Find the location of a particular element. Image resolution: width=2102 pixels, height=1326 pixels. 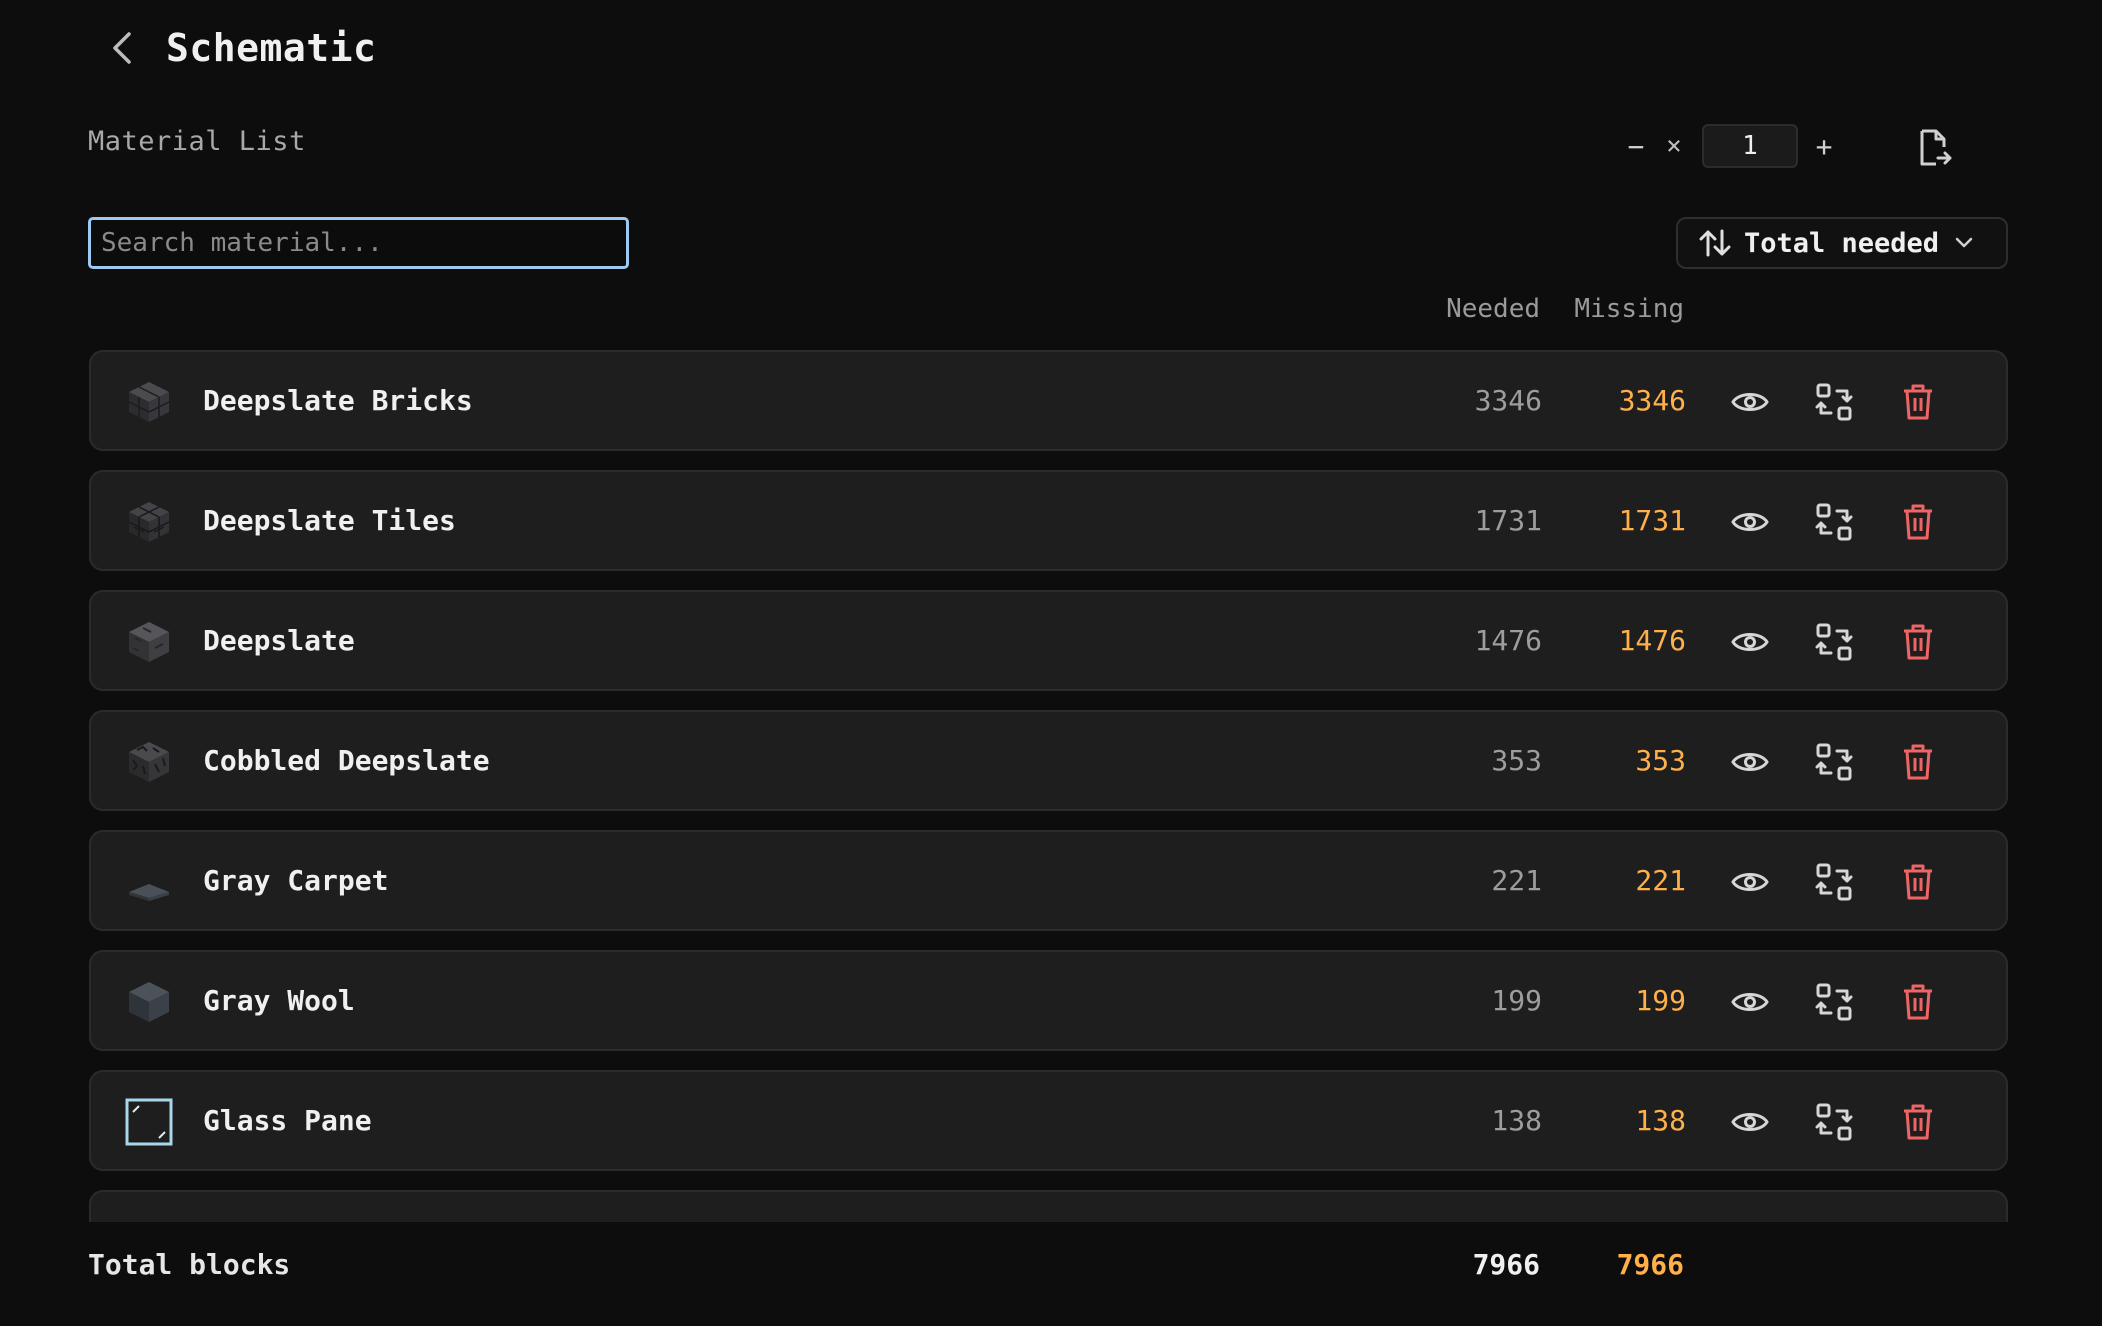

header: Schematic is located at coordinates (238, 48).